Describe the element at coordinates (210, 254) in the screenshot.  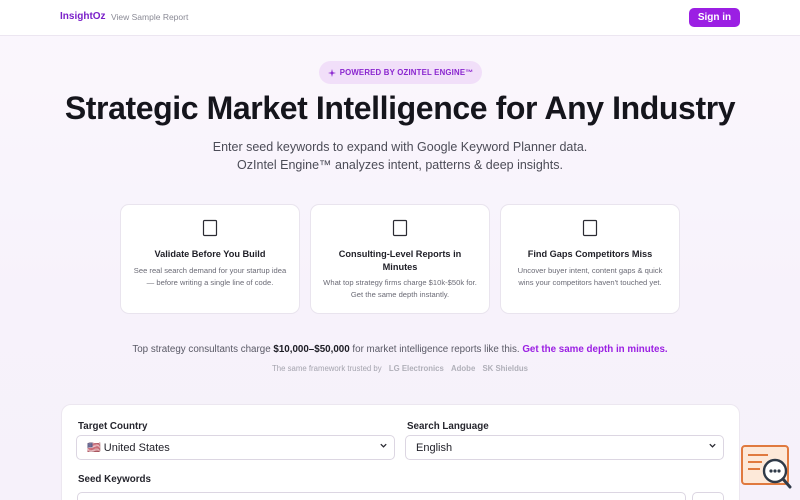
I see `feature-title: Validate Before You Build` at that location.